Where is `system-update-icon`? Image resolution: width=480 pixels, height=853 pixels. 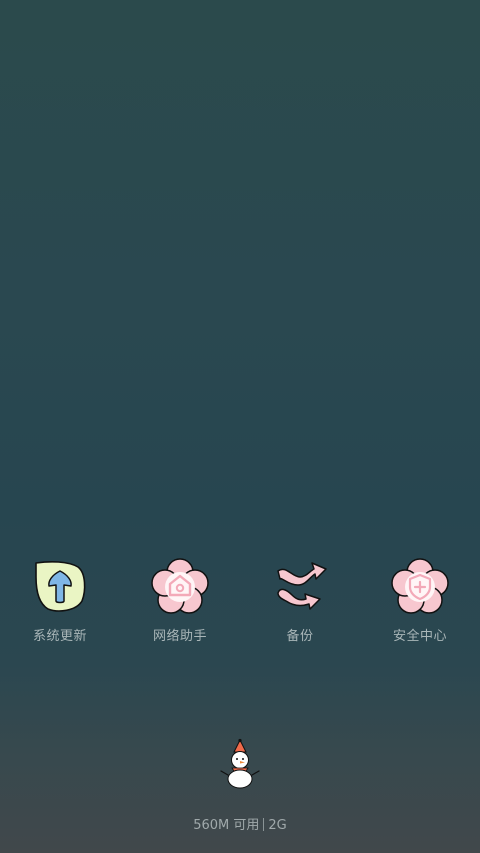
system-update-icon is located at coordinates (60, 587).